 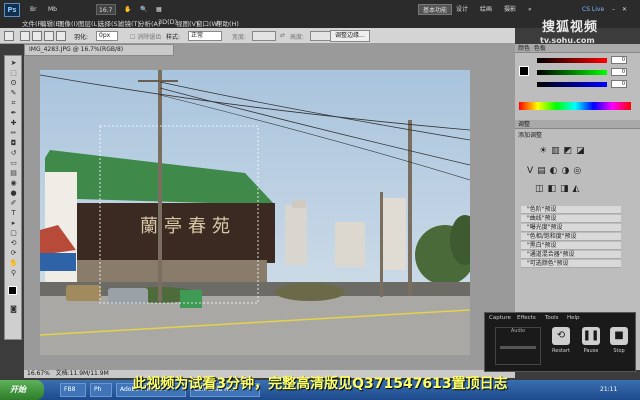 What do you see at coordinates (572, 72) in the screenshot?
I see `green-slider` at bounding box center [572, 72].